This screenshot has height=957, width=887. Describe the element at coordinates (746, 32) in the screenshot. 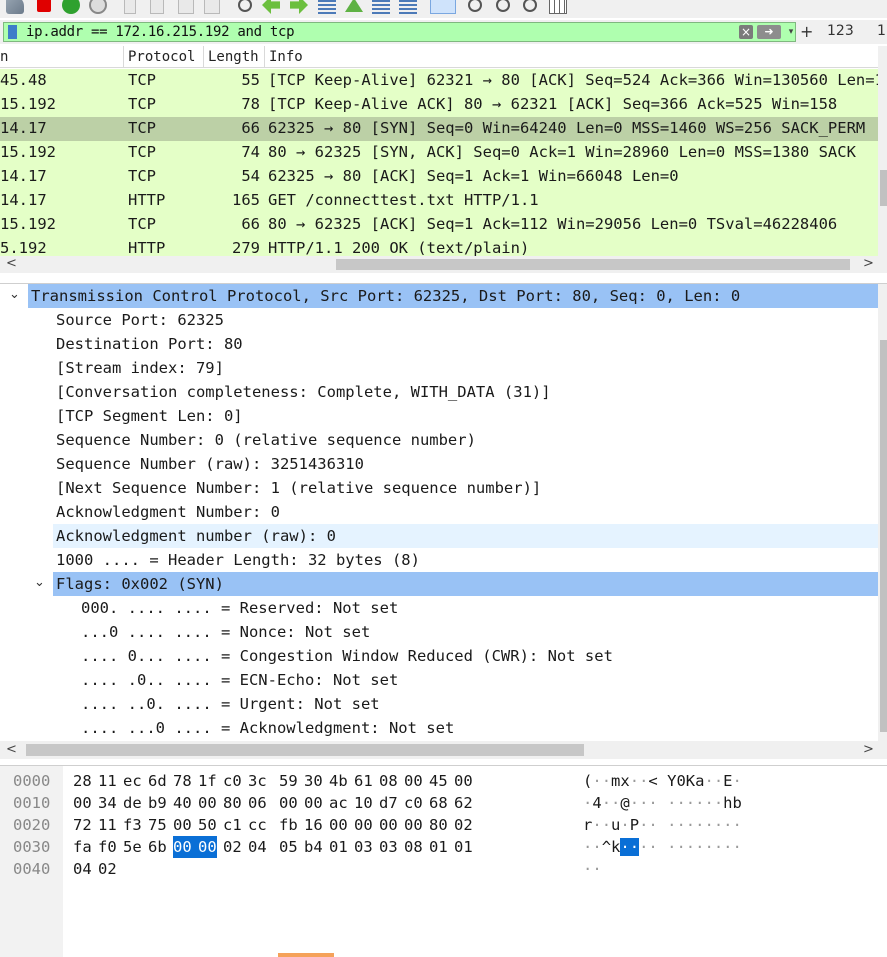

I see `clear-filter-icon: ×` at that location.